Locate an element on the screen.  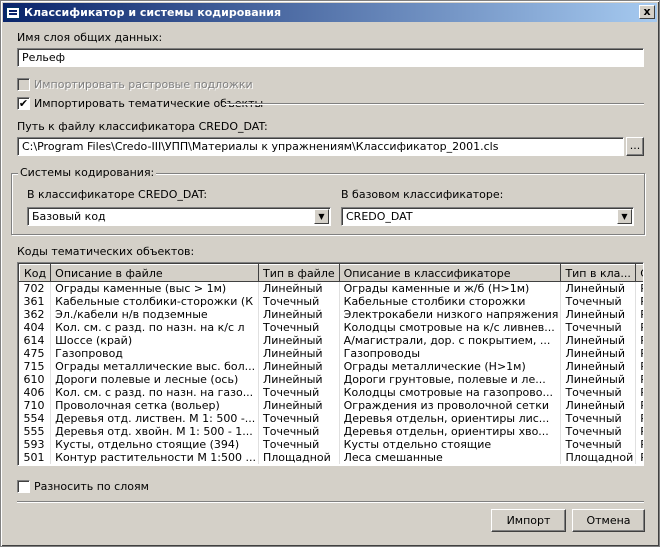
layer-name-label: Имя слоя общих данных: is located at coordinates (90, 37).